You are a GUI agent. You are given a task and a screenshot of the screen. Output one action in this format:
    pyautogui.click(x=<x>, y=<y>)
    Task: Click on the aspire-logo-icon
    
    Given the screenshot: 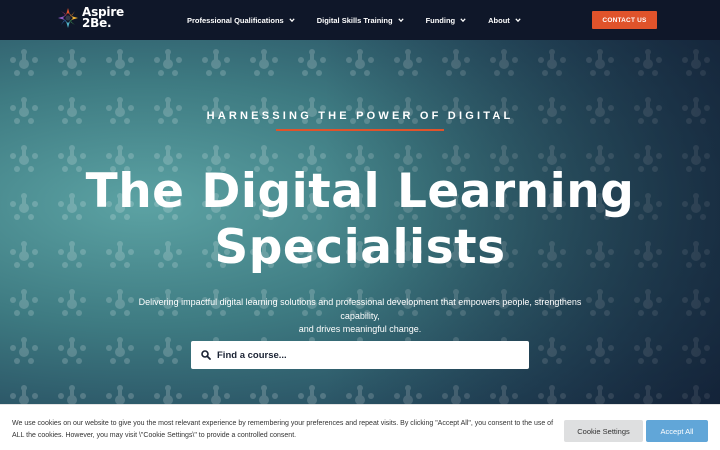 What is the action you would take?
    pyautogui.click(x=68, y=18)
    